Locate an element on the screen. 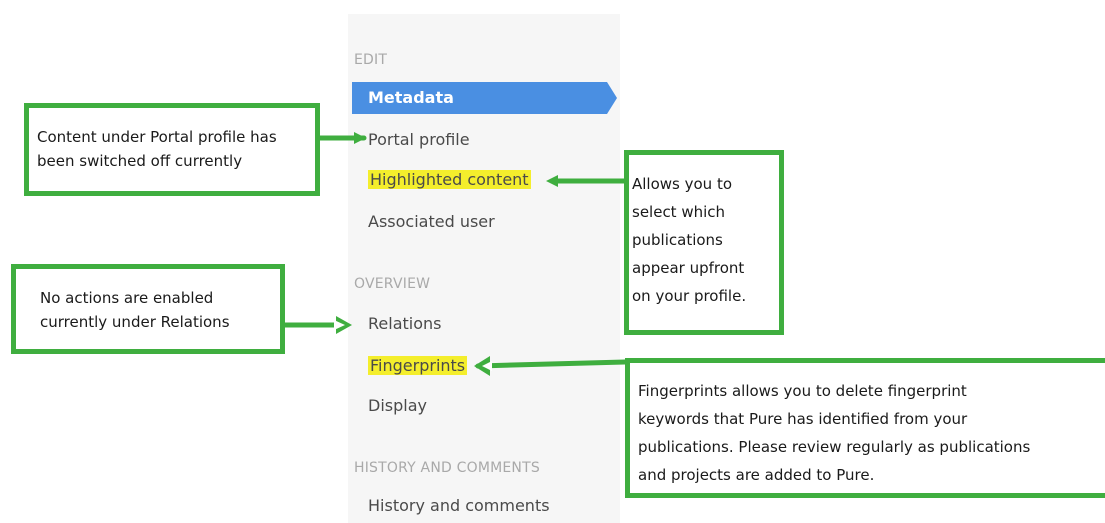  callout-arrows is located at coordinates (455, 254).